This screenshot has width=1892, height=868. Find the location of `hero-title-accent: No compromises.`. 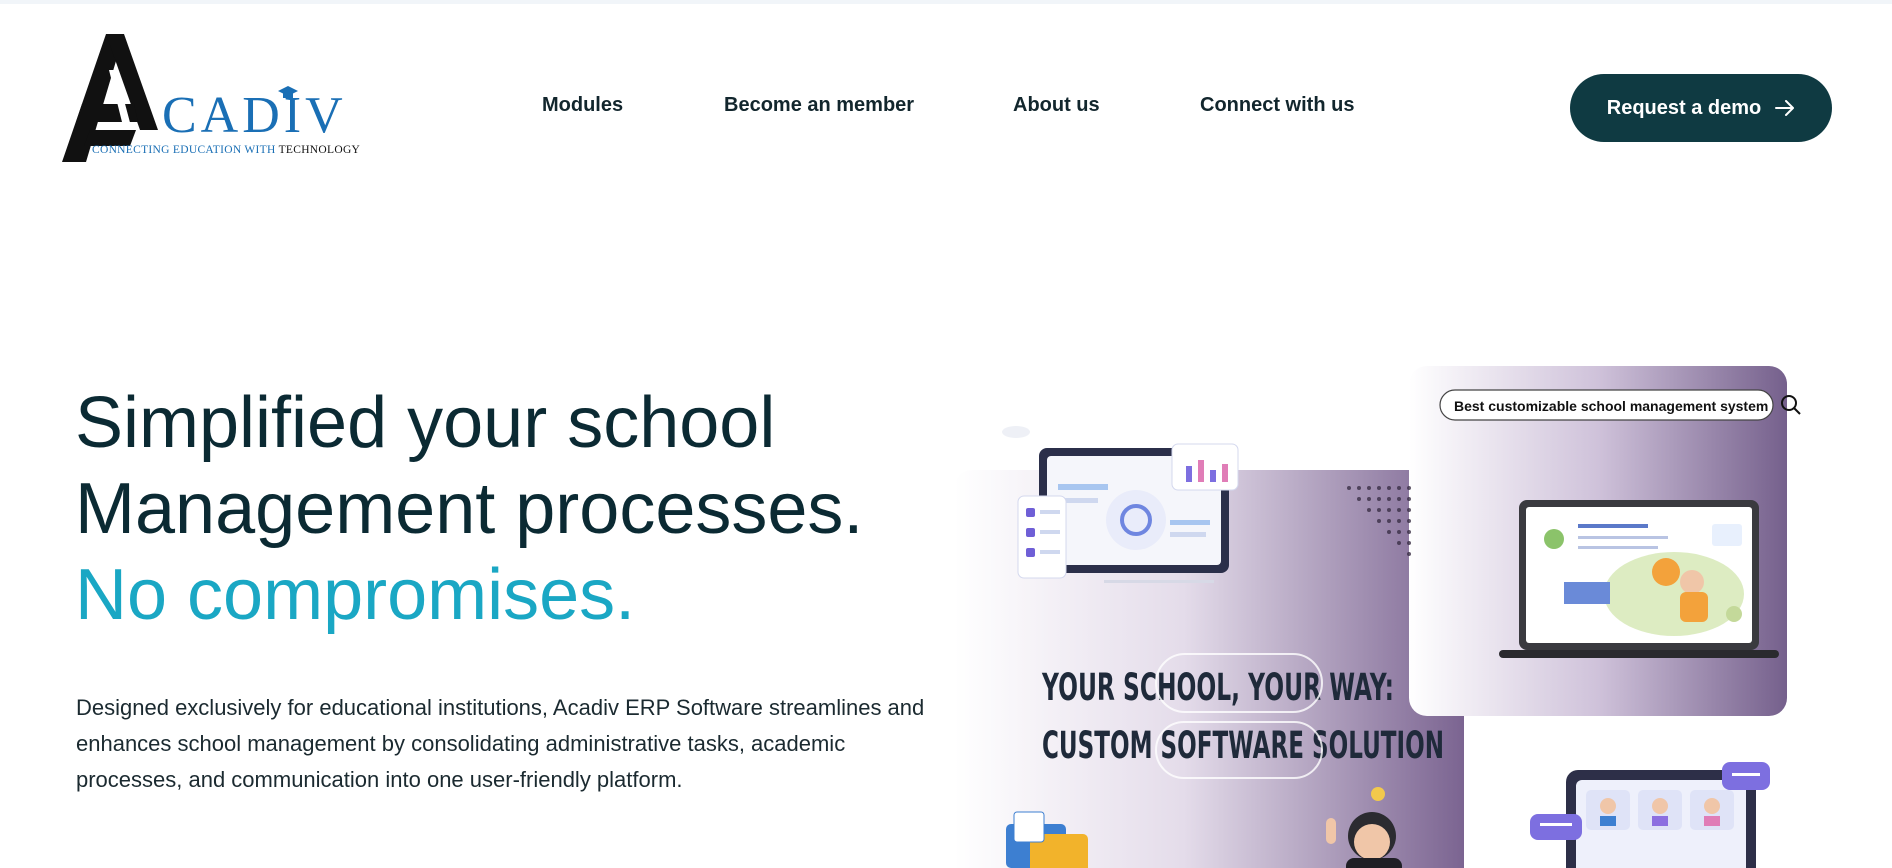

hero-title-accent: No compromises. is located at coordinates (355, 595).